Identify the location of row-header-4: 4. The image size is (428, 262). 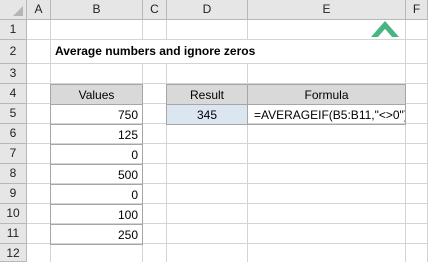
(13, 94).